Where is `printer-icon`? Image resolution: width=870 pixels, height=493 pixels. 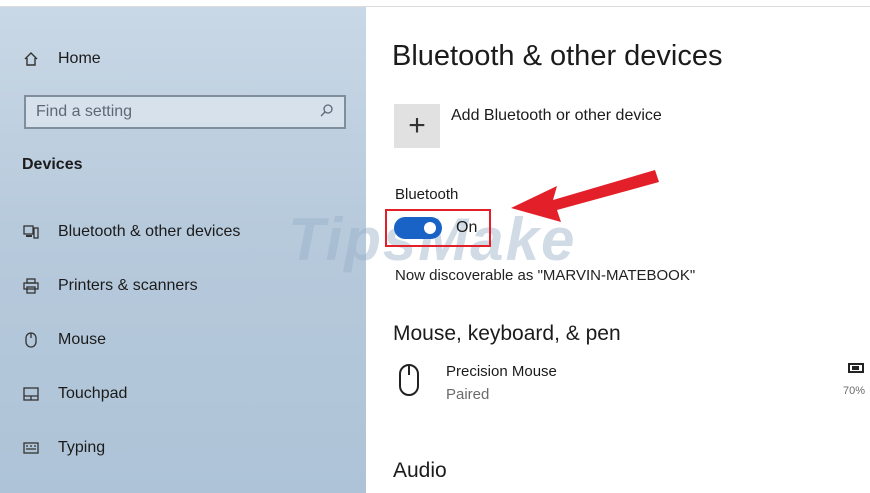 printer-icon is located at coordinates (31, 286).